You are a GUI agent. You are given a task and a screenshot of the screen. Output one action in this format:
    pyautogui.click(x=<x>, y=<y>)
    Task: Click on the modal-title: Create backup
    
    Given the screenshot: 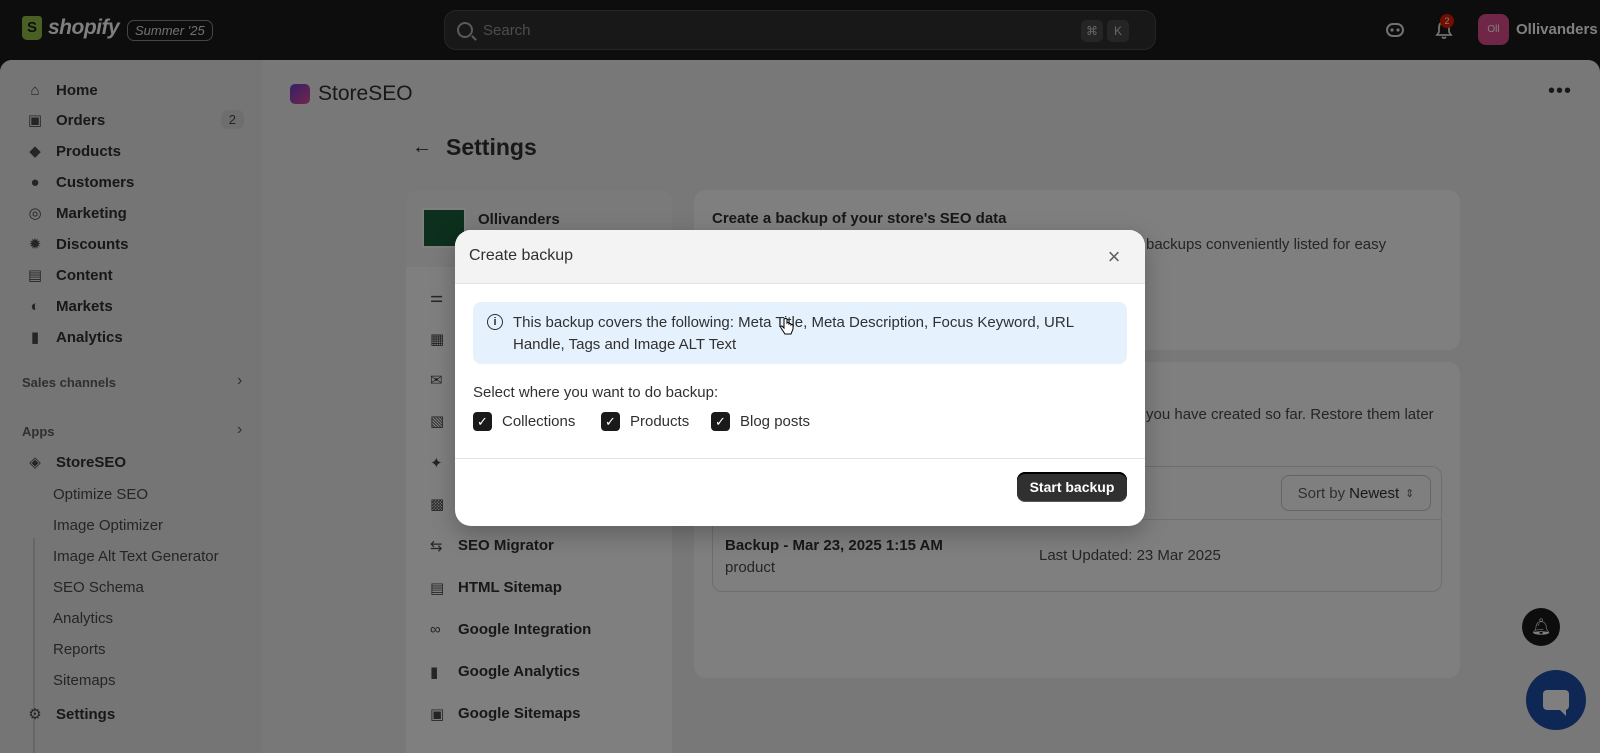 What is the action you would take?
    pyautogui.click(x=521, y=255)
    